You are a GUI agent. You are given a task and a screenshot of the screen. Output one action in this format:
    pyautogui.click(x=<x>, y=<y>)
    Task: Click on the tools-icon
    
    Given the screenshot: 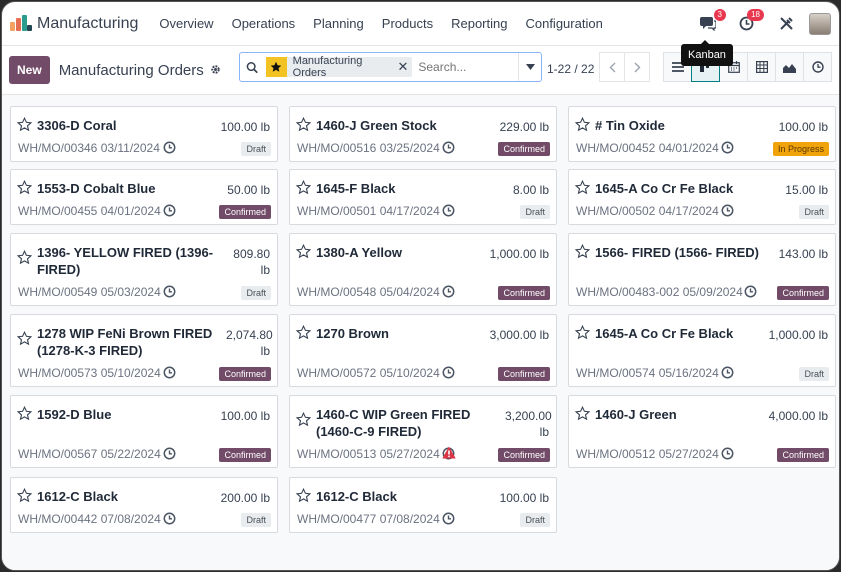 What is the action you would take?
    pyautogui.click(x=786, y=23)
    